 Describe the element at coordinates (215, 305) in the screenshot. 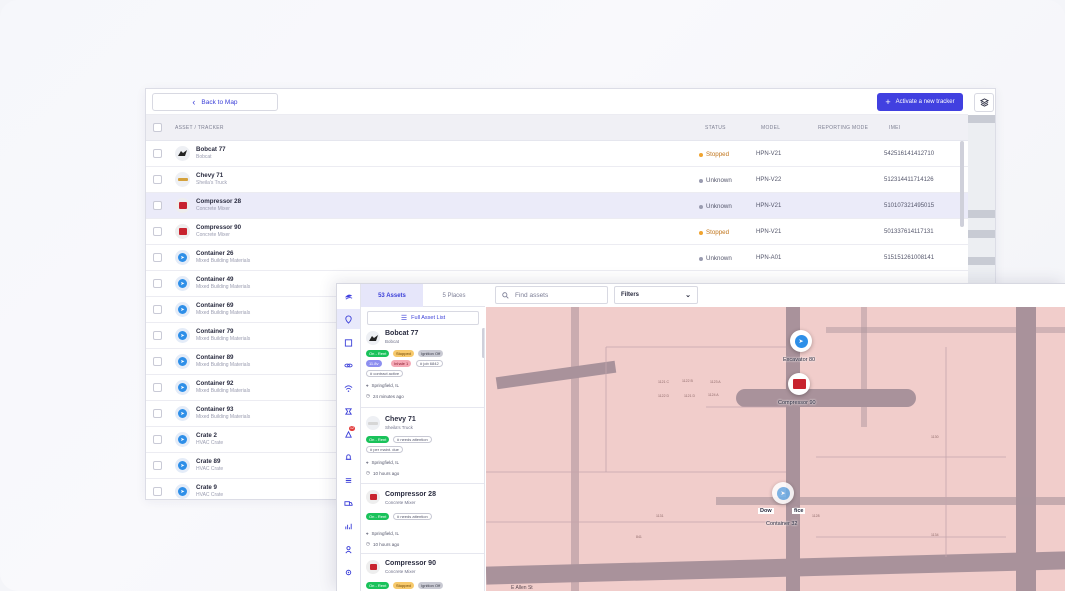

I see `asset-name: Container 69` at that location.